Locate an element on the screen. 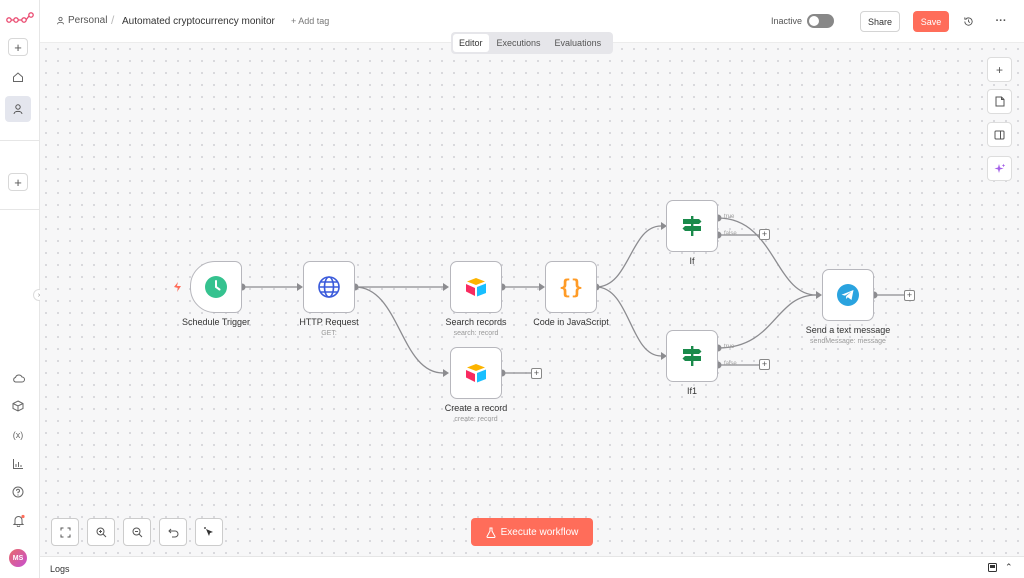  execute-workflow-button: Execute workflow is located at coordinates (532, 532).